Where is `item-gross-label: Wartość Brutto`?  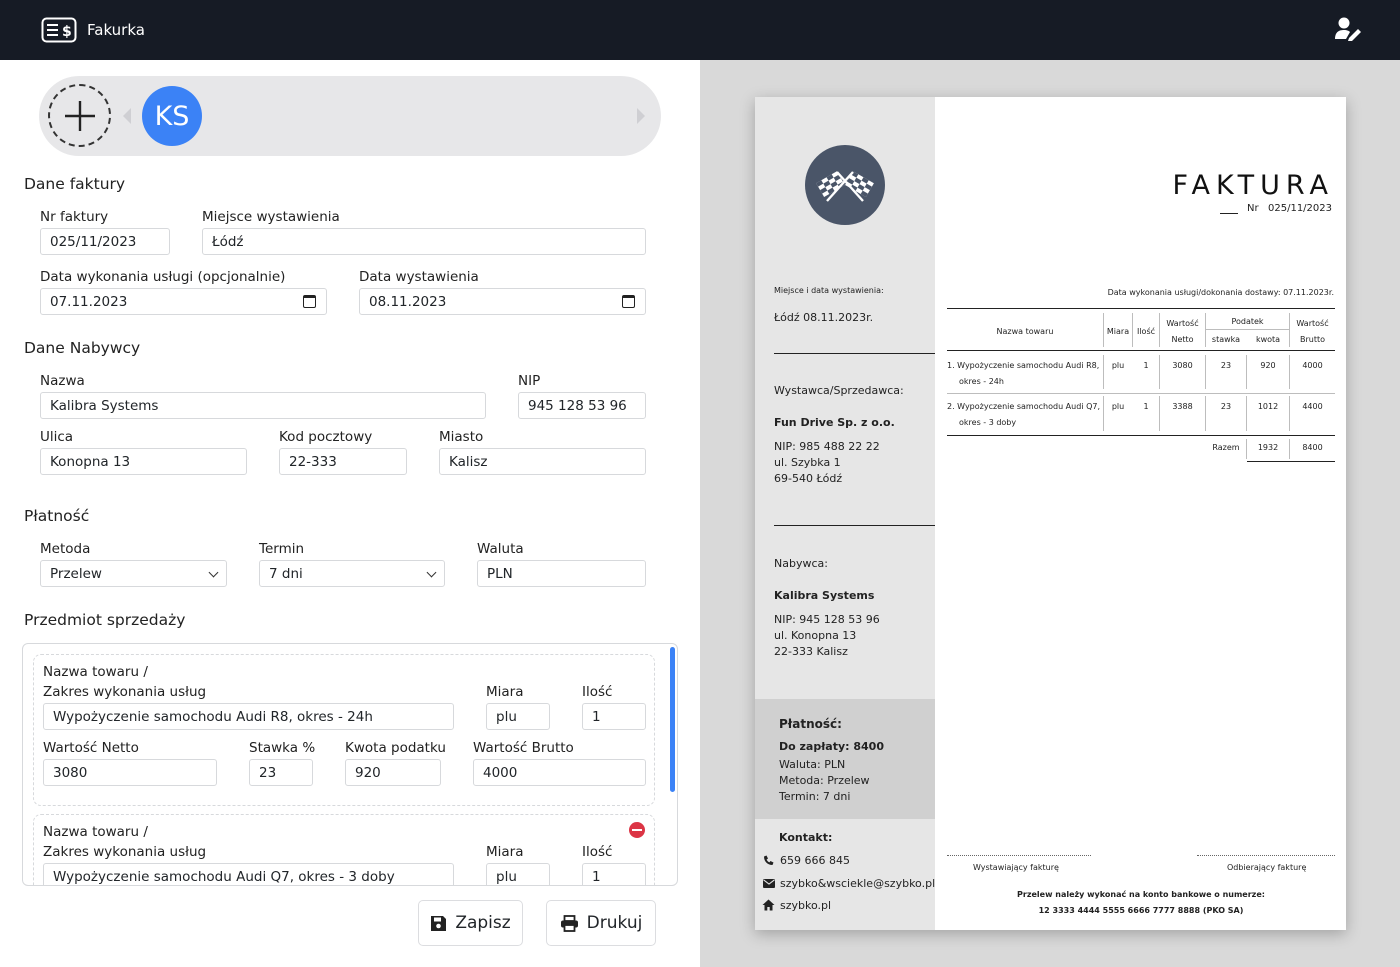 item-gross-label: Wartość Brutto is located at coordinates (523, 748).